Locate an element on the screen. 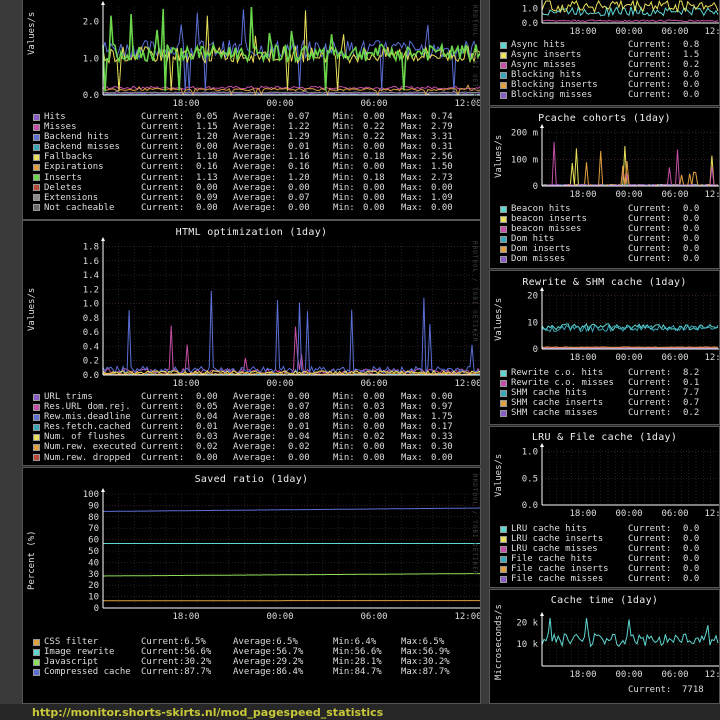  legend-value-min: 0.03 is located at coordinates (374, 407).